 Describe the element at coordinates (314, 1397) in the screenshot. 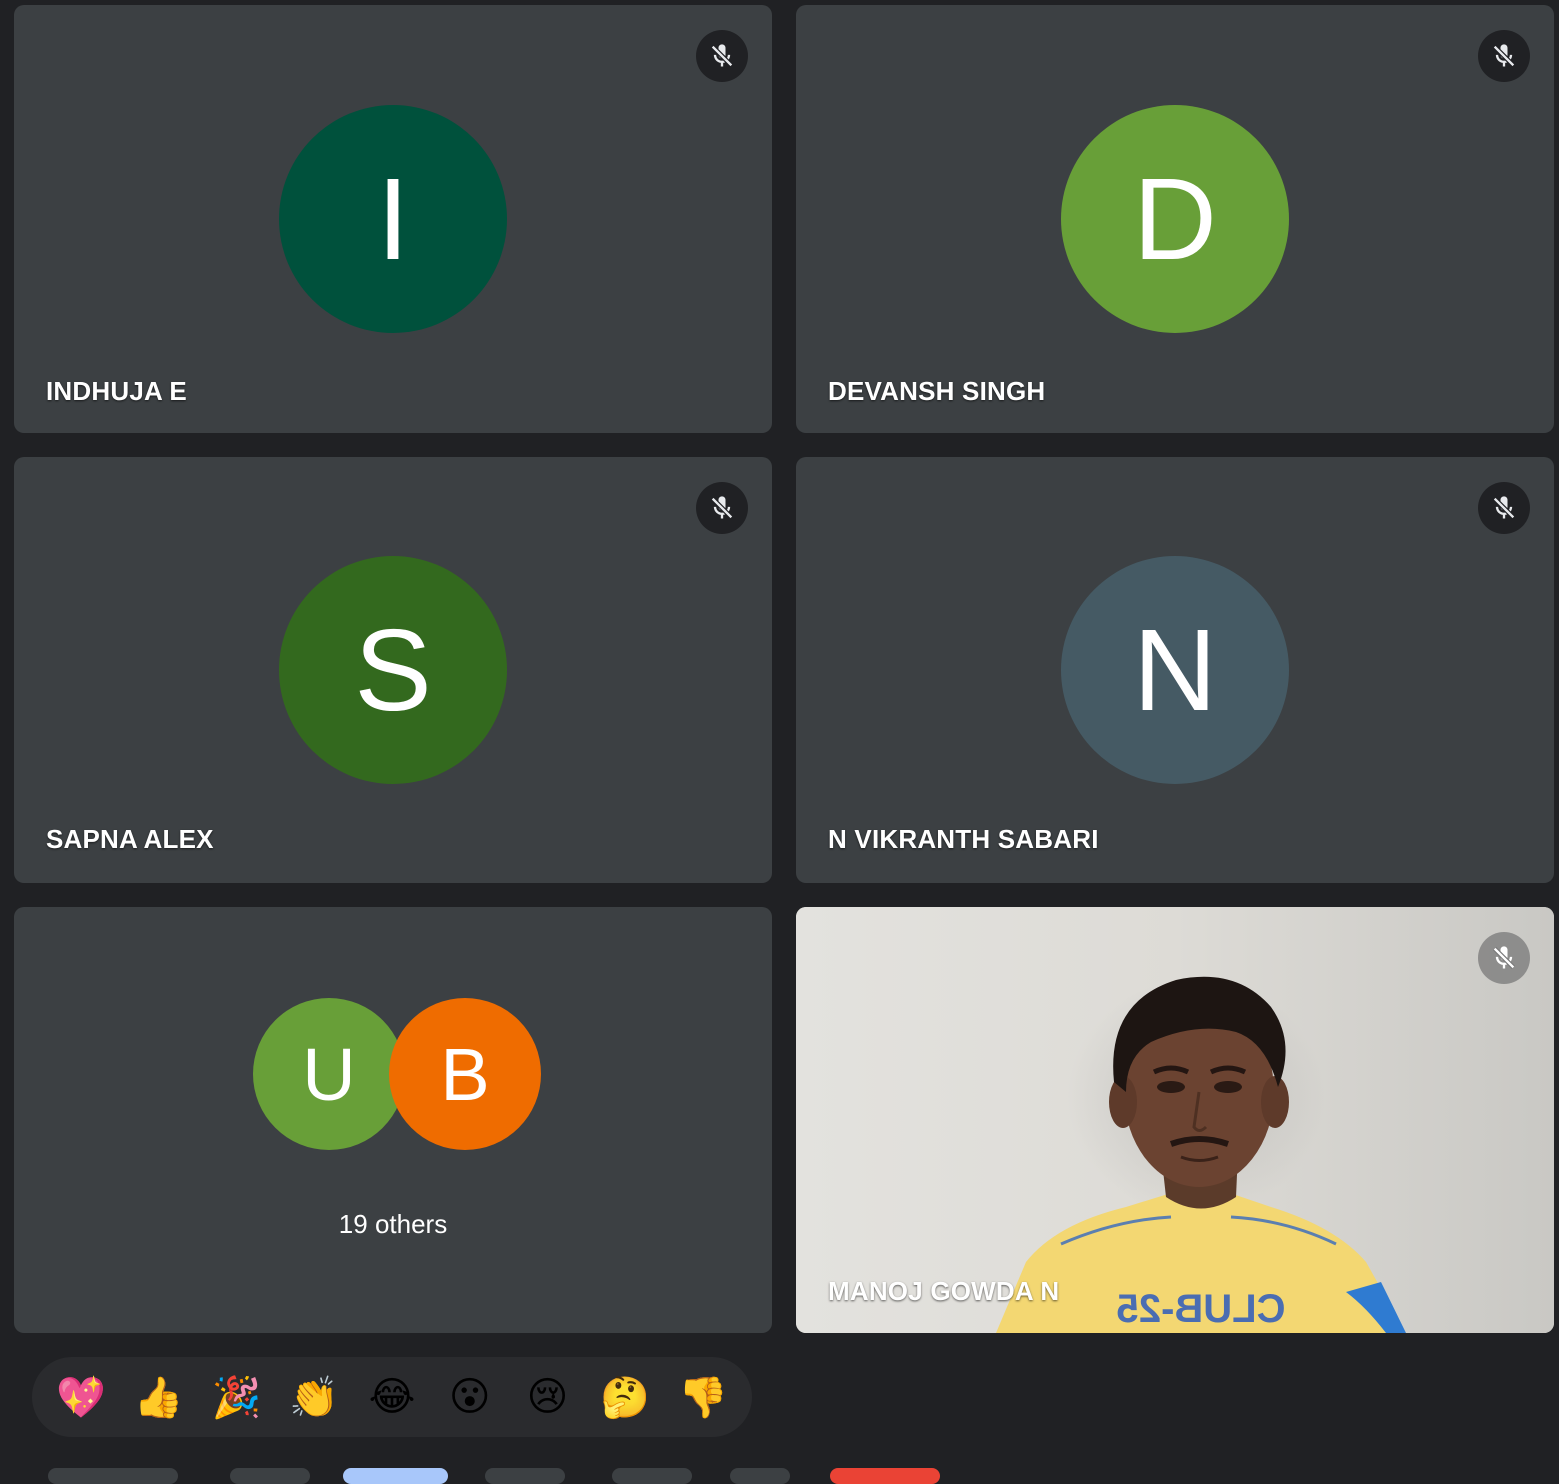

I see `reaction-clapping-hands-button: 👏` at that location.